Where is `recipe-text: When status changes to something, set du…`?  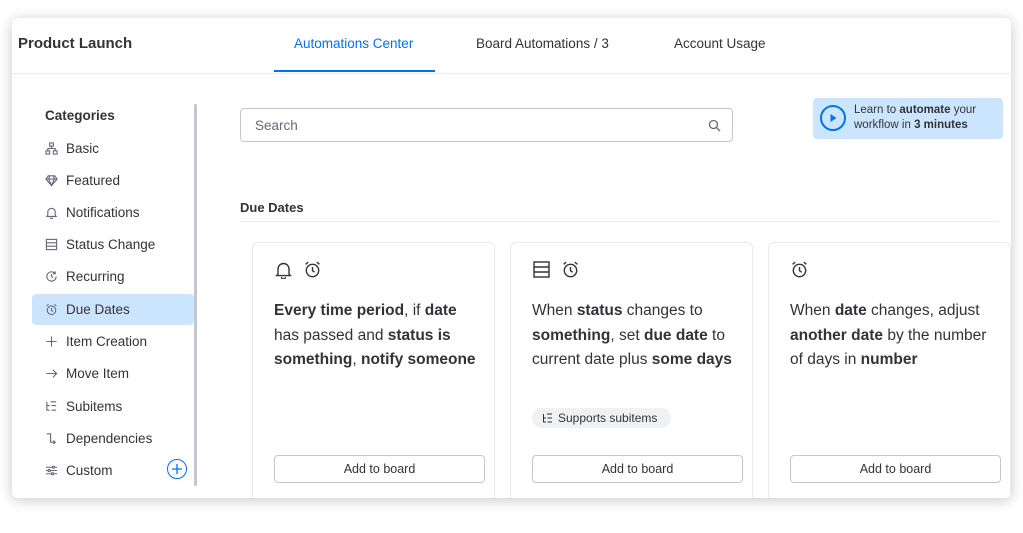
recipe-text: When status changes to something, set du… is located at coordinates (632, 335).